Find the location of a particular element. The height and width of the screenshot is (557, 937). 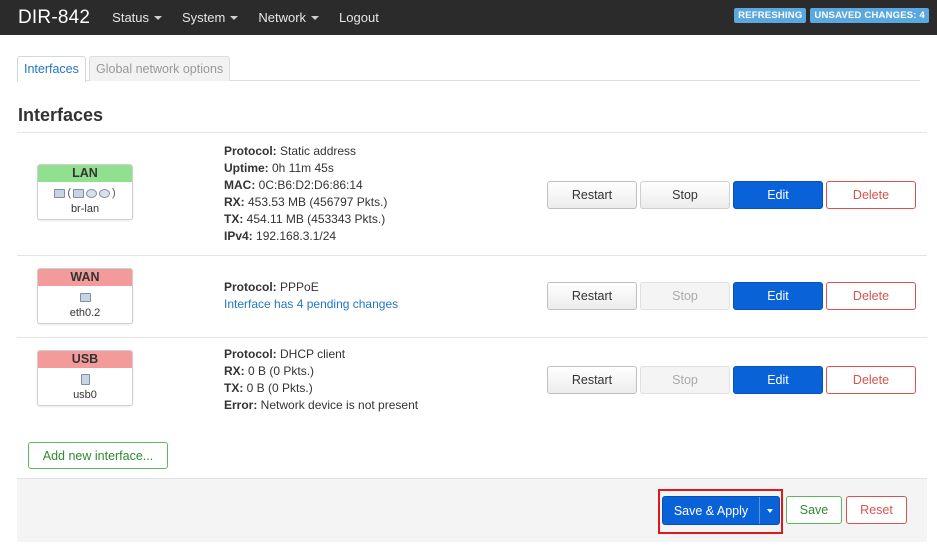

info-line: RX: 453.53 MB (456797 Pkts.) is located at coordinates (305, 202).